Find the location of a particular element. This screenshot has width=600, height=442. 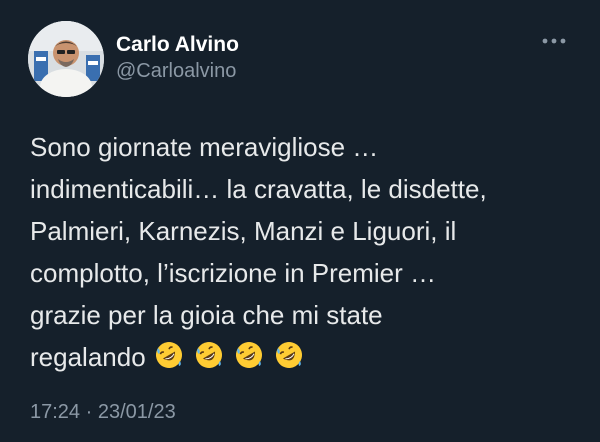

tweet-timestamp: 17:24 · 23/01/23 is located at coordinates (103, 412).